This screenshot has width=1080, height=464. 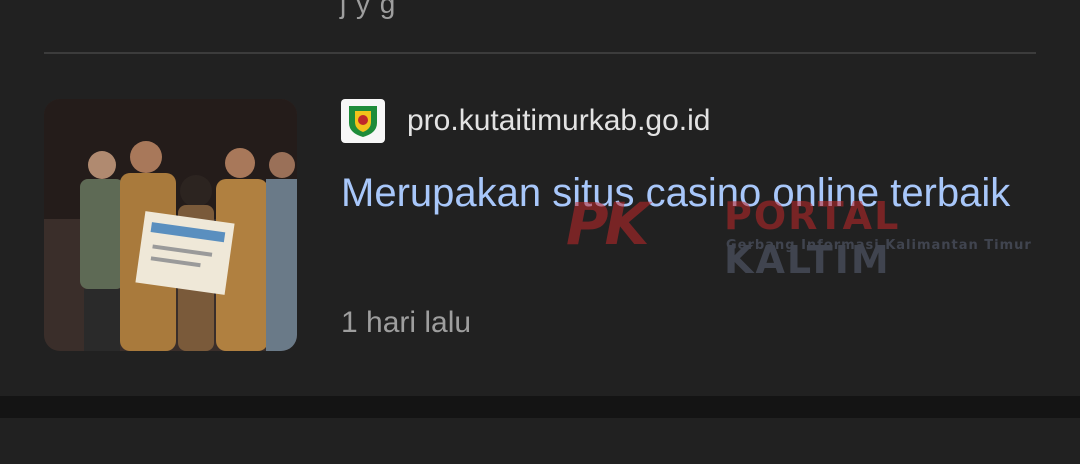 What do you see at coordinates (363, 121) in the screenshot?
I see `kutai-timur-emblem-icon` at bounding box center [363, 121].